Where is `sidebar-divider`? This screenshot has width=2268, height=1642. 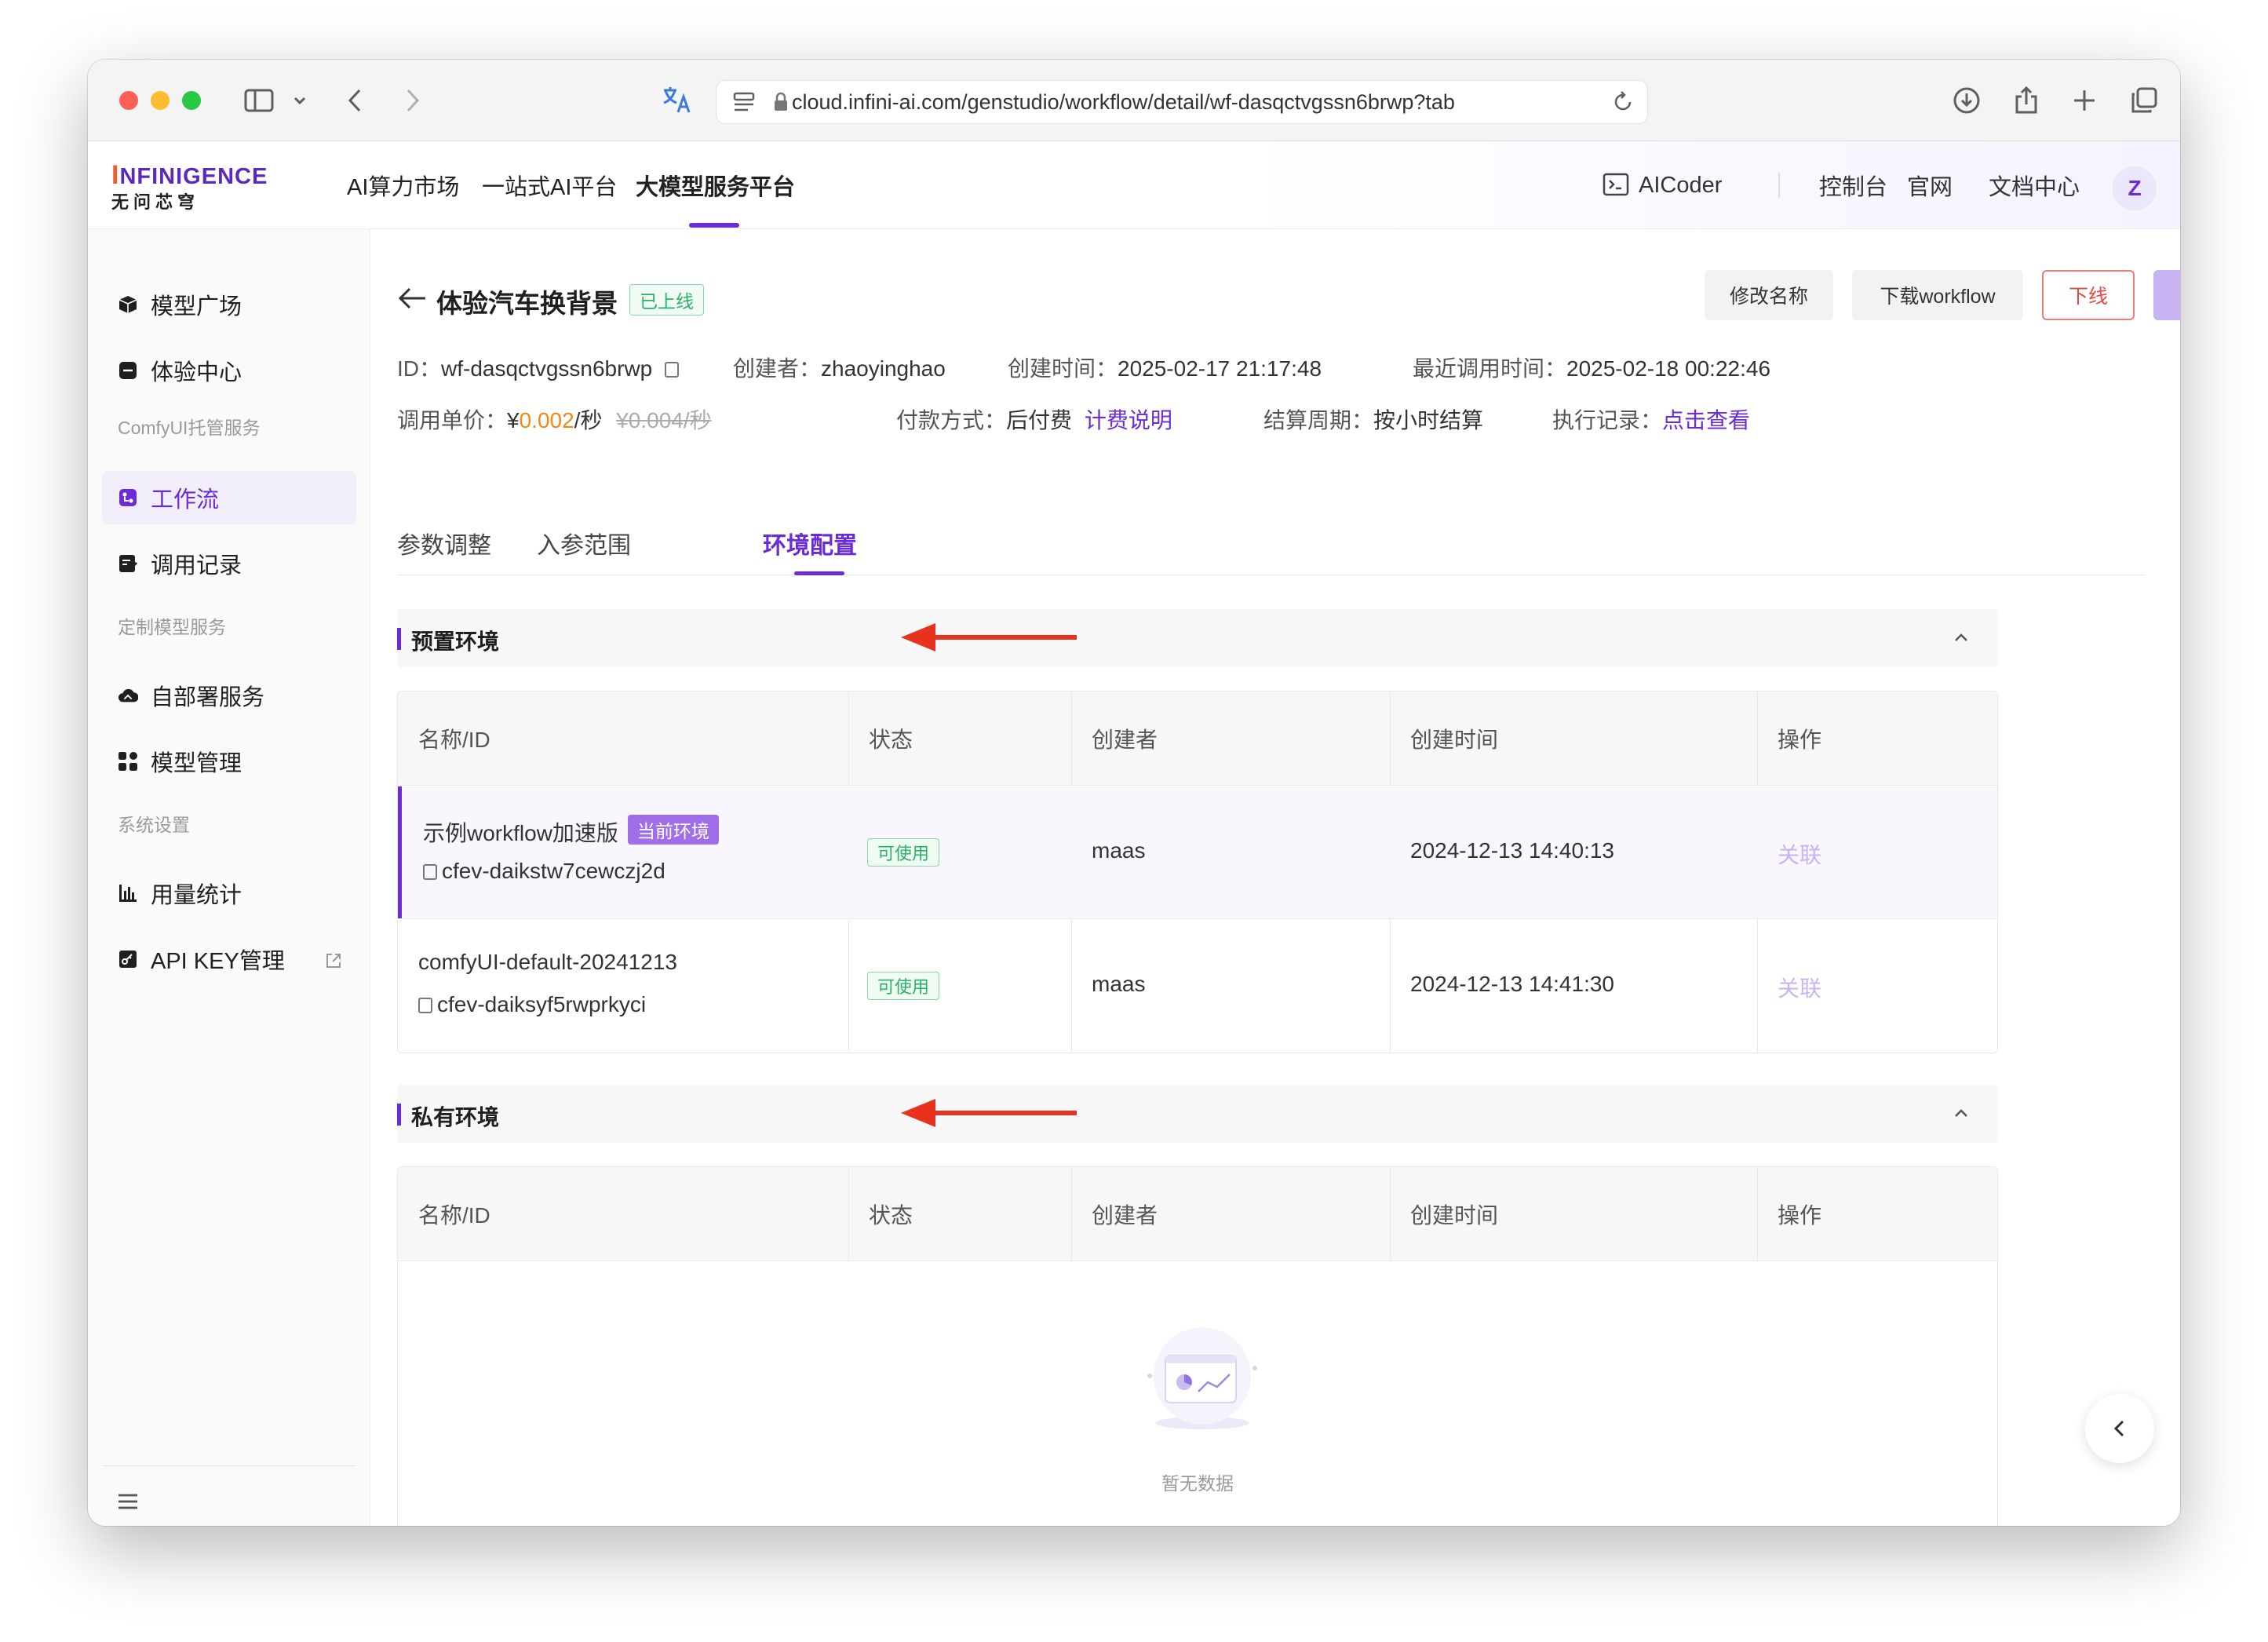 sidebar-divider is located at coordinates (229, 1465).